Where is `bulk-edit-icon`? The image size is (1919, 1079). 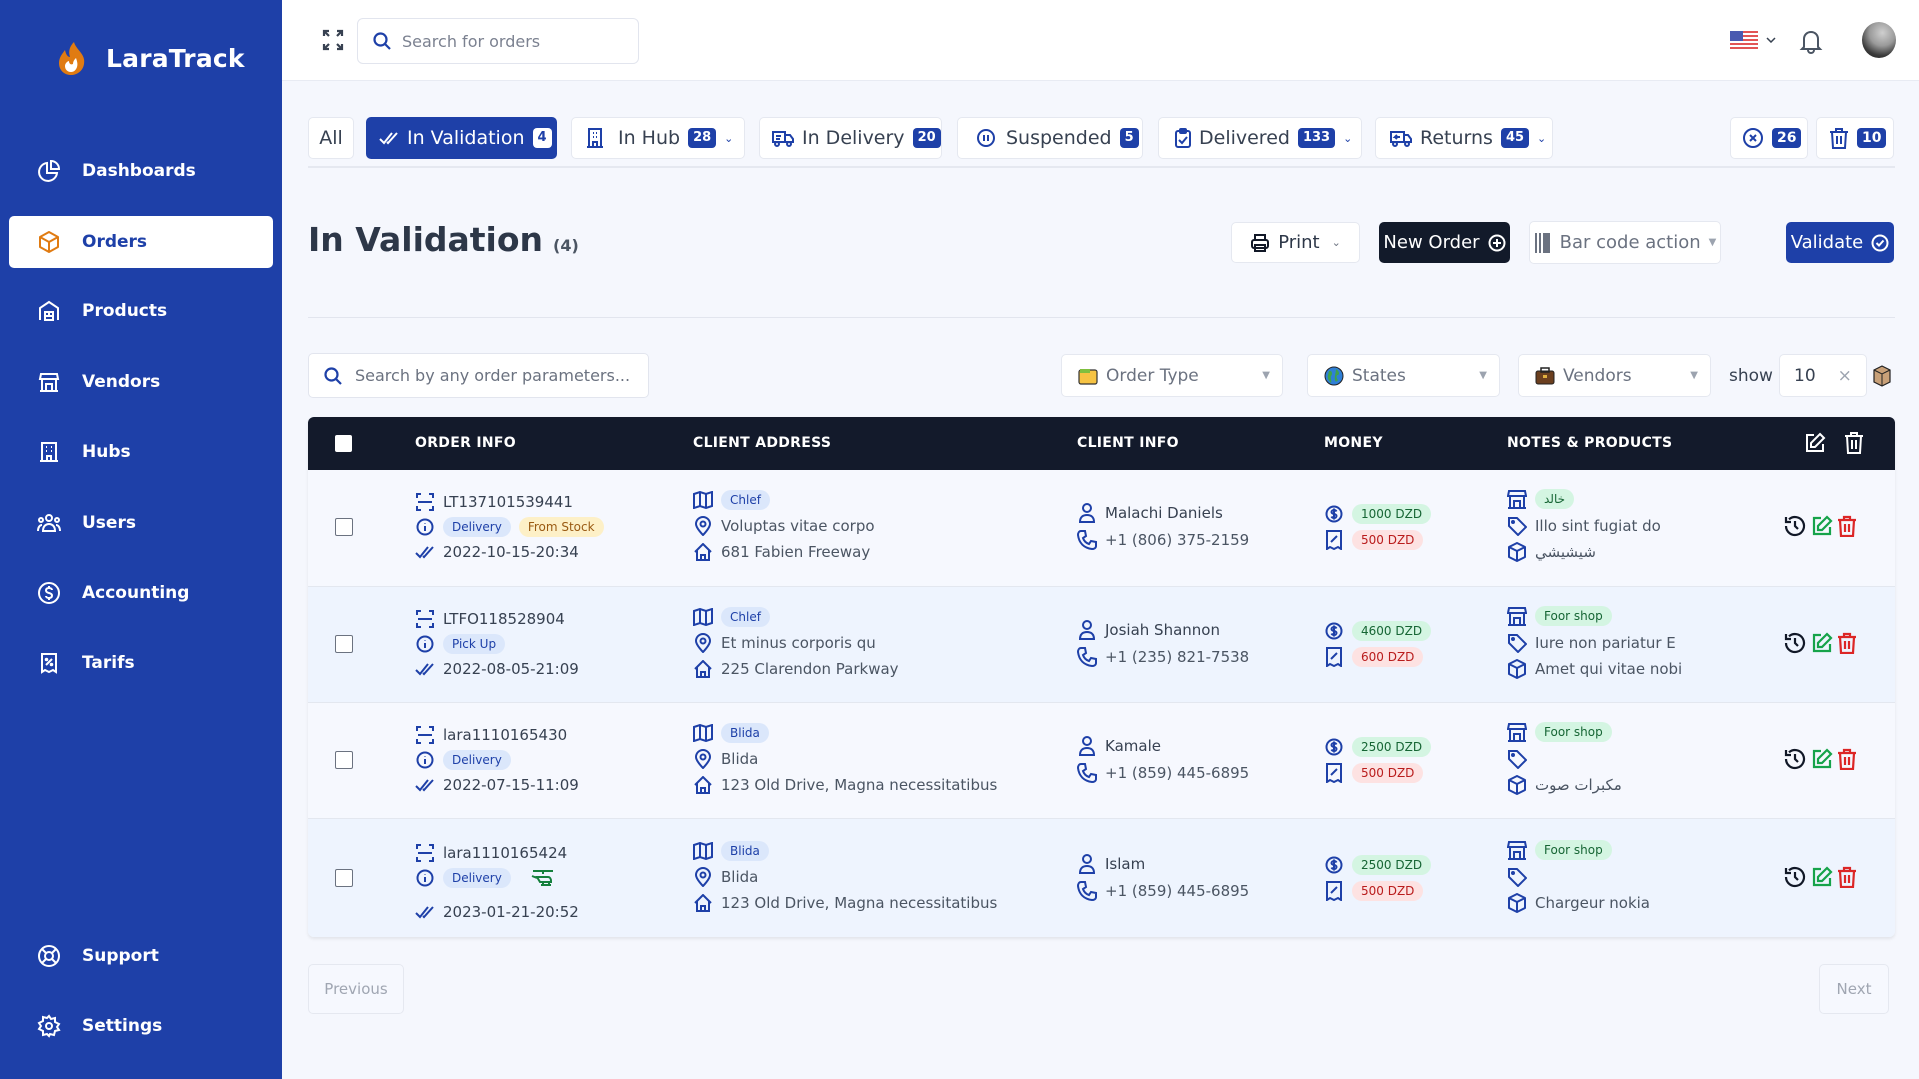 bulk-edit-icon is located at coordinates (1815, 443).